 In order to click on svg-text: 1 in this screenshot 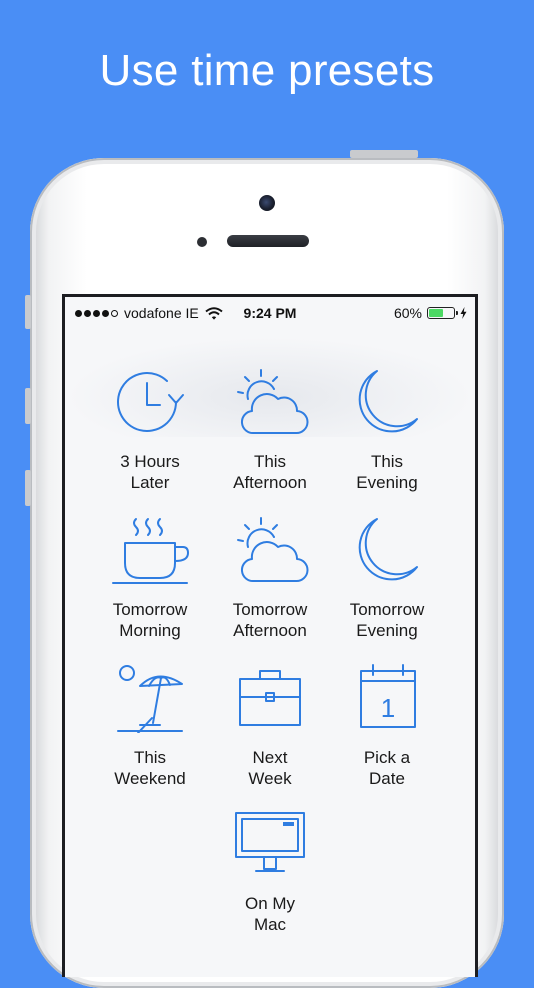, I will do `click(388, 708)`.